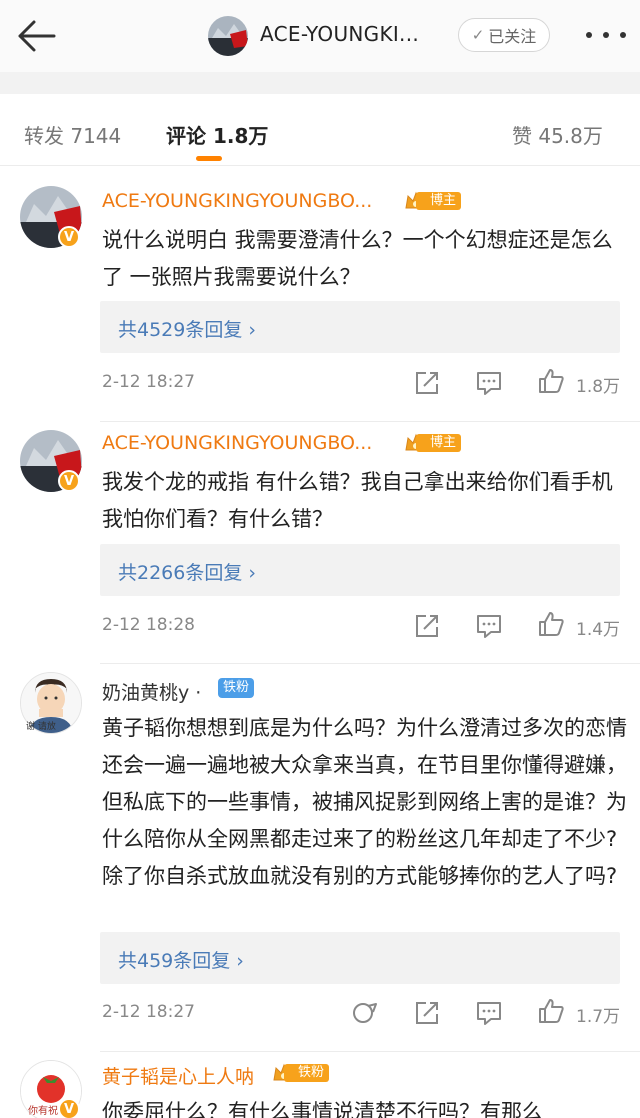  What do you see at coordinates (360, 570) in the screenshot?
I see `replies-link: 共2266条回复 ›` at bounding box center [360, 570].